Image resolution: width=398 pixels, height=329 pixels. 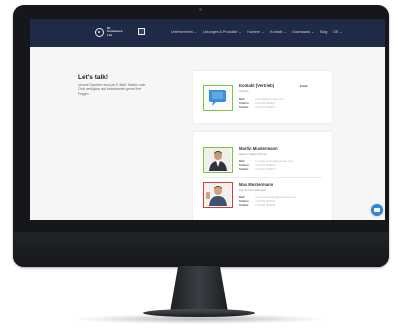 What do you see at coordinates (303, 32) in the screenshot?
I see `nav-item-downloads: Downloads ⌄` at bounding box center [303, 32].